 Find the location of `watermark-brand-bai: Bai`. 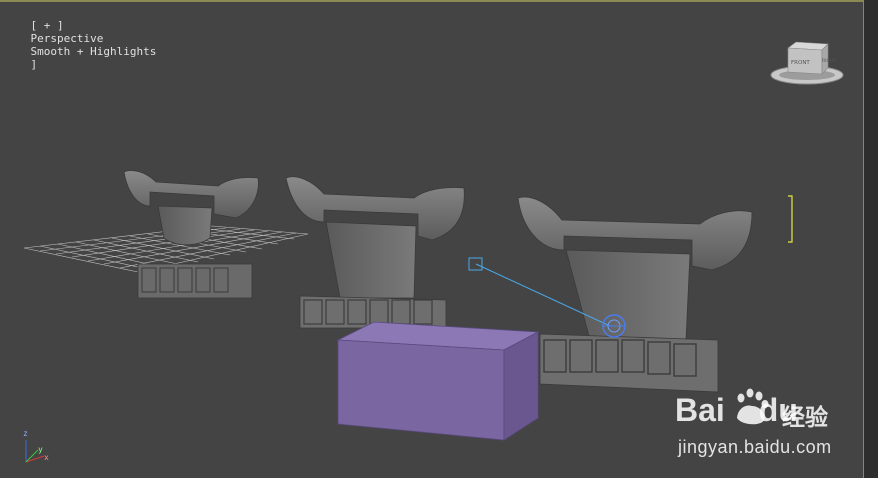

watermark-brand-bai: Bai is located at coordinates (700, 410).